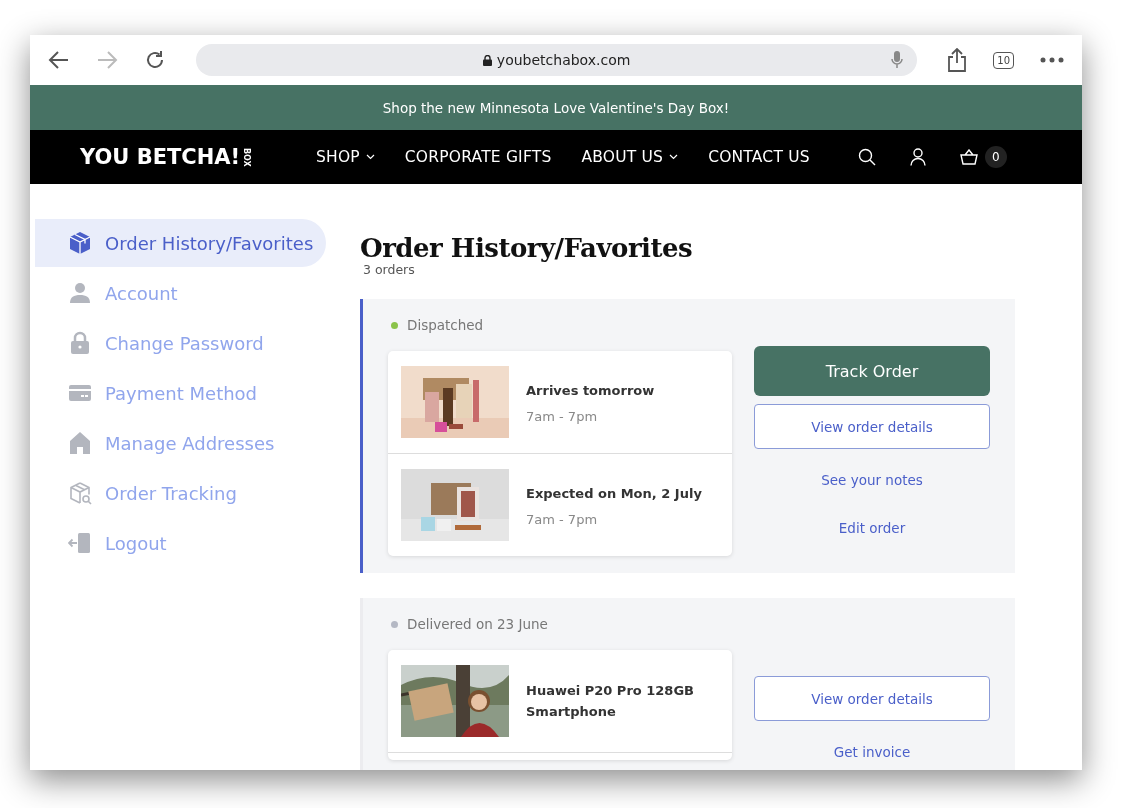 The image size is (1122, 808). I want to click on logo: YOU BETCHA! BOX, so click(185, 157).